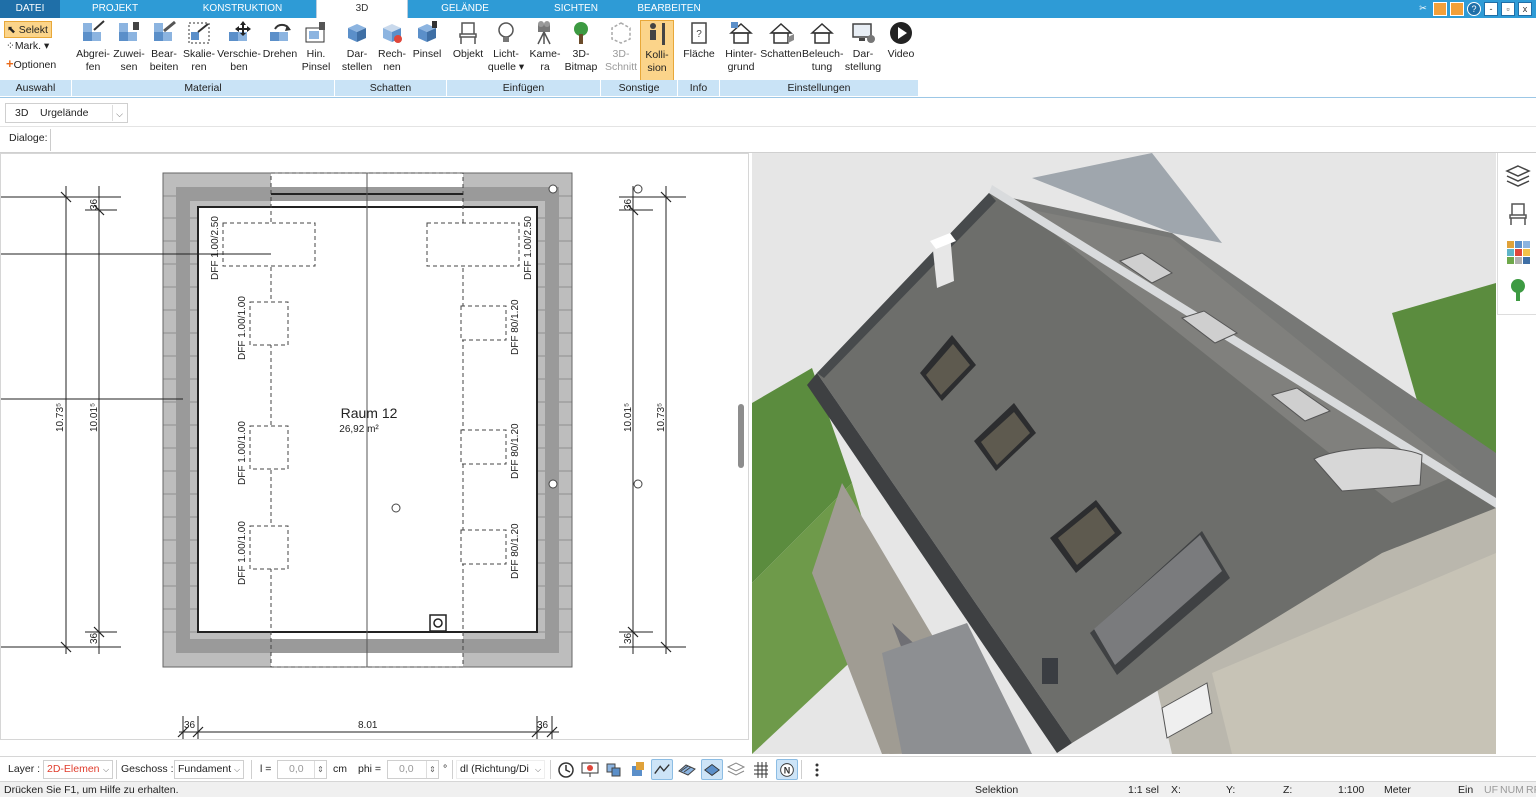  What do you see at coordinates (406, 769) in the screenshot?
I see `phi-value: 0,0` at bounding box center [406, 769].